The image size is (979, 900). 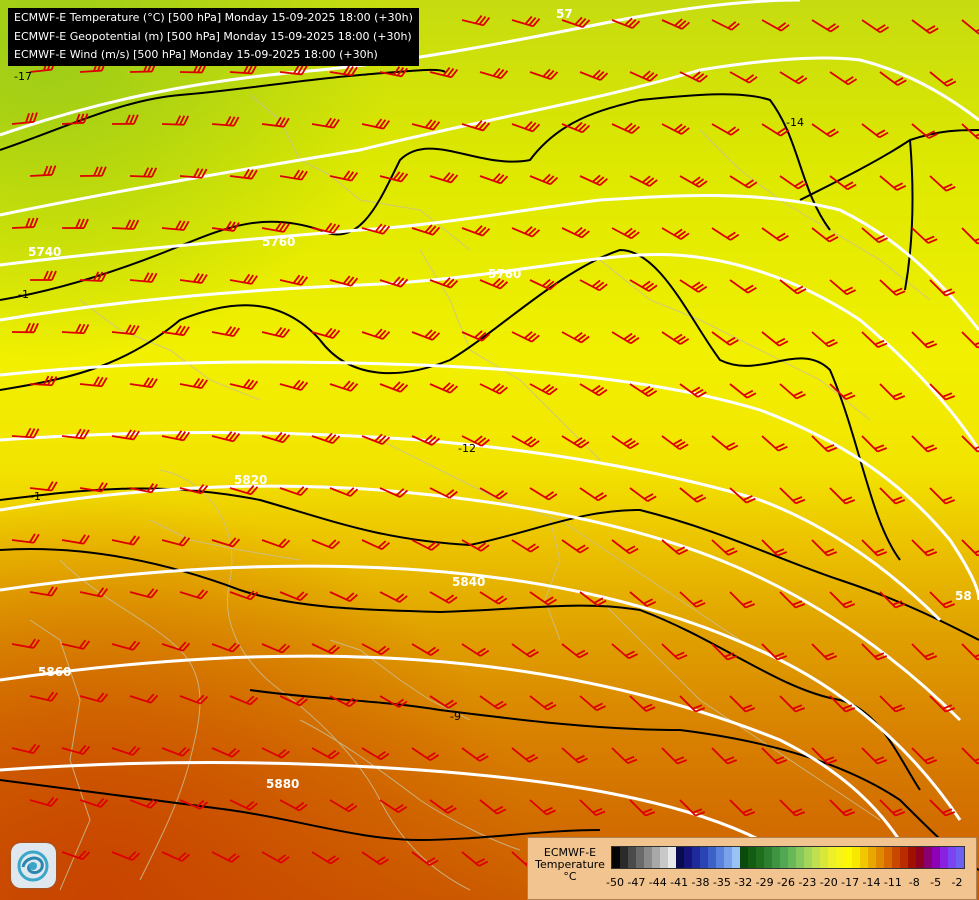 I want to click on legend-tick-label: -26, so click(x=786, y=882).